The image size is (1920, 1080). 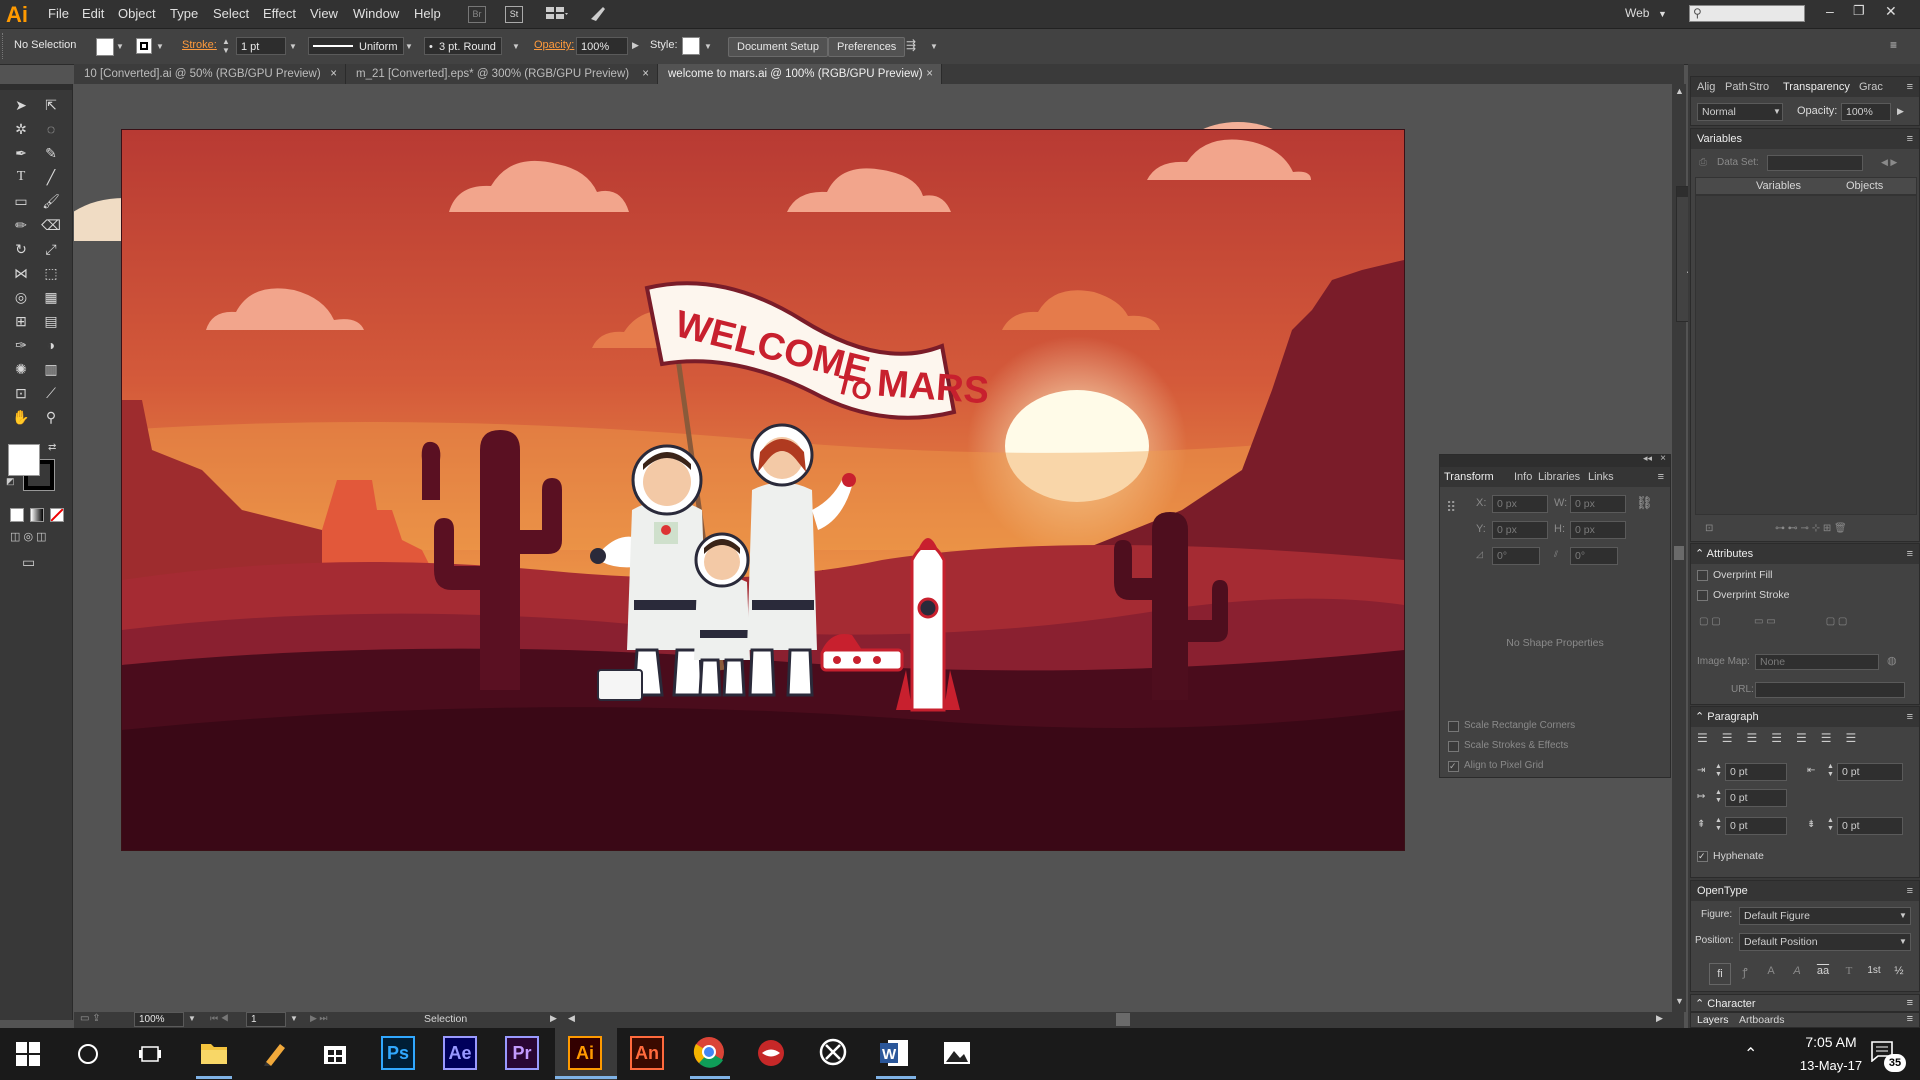 I want to click on symbol-sprayer-tool-icon: ✺, so click(x=21, y=369).